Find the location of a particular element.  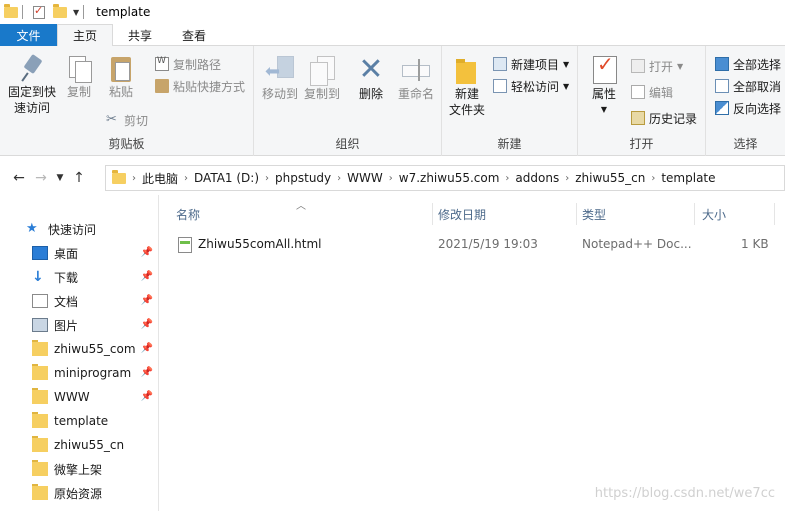

new-item-icon is located at coordinates (500, 64).